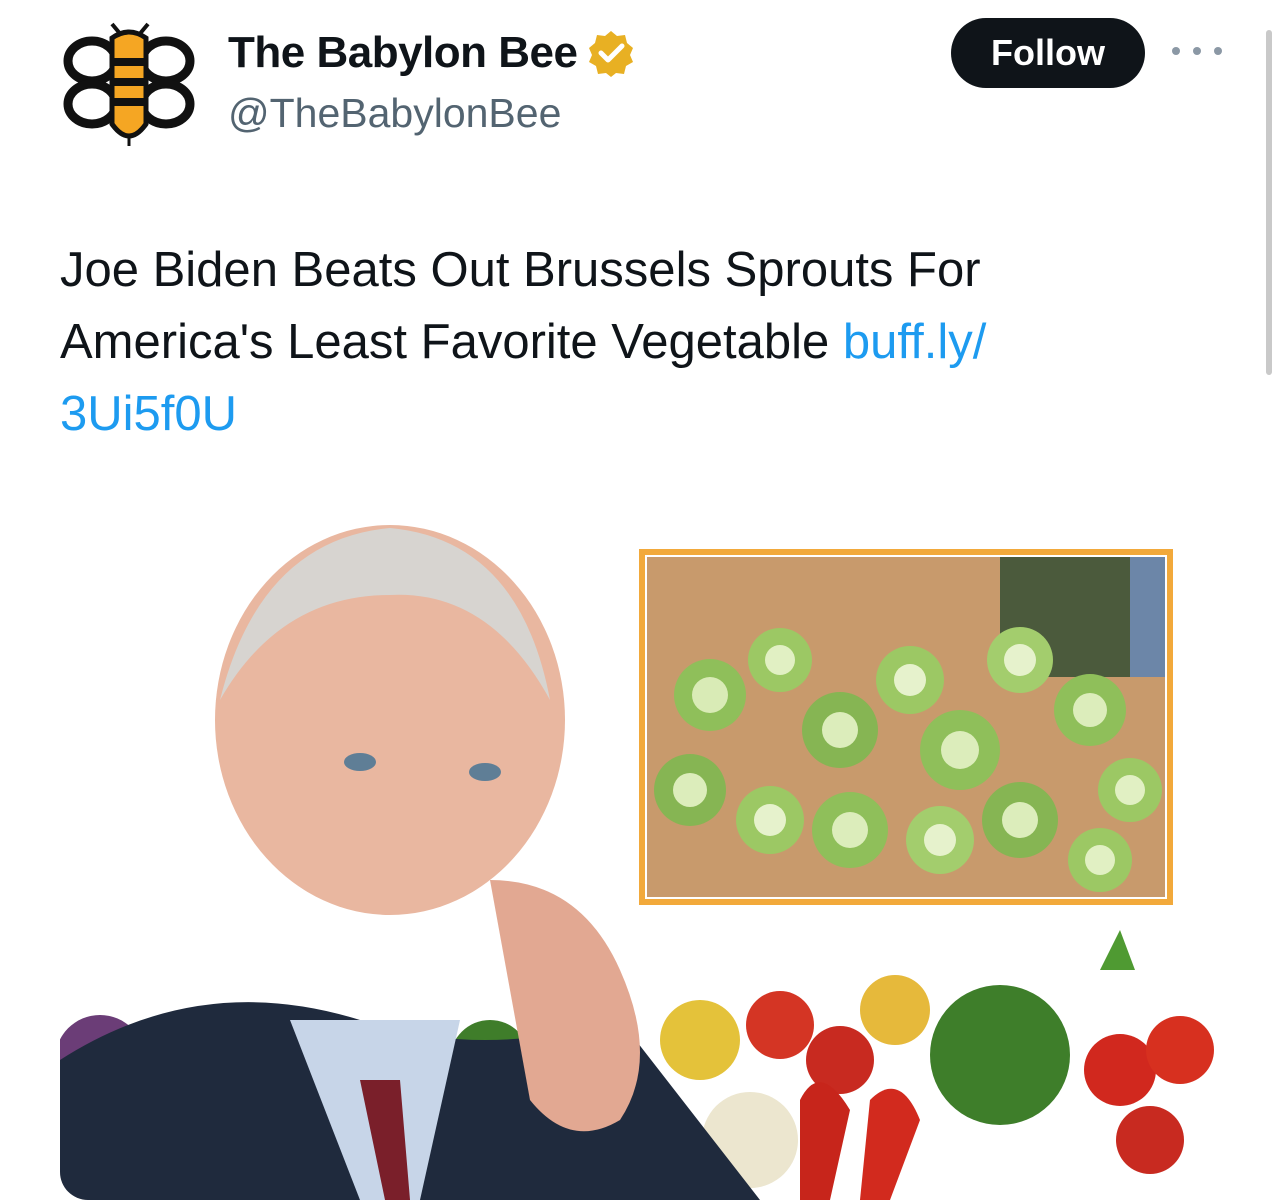 This screenshot has width=1284, height=1200. Describe the element at coordinates (149, 414) in the screenshot. I see `tweet-link-part2: 3Ui5f0U` at that location.